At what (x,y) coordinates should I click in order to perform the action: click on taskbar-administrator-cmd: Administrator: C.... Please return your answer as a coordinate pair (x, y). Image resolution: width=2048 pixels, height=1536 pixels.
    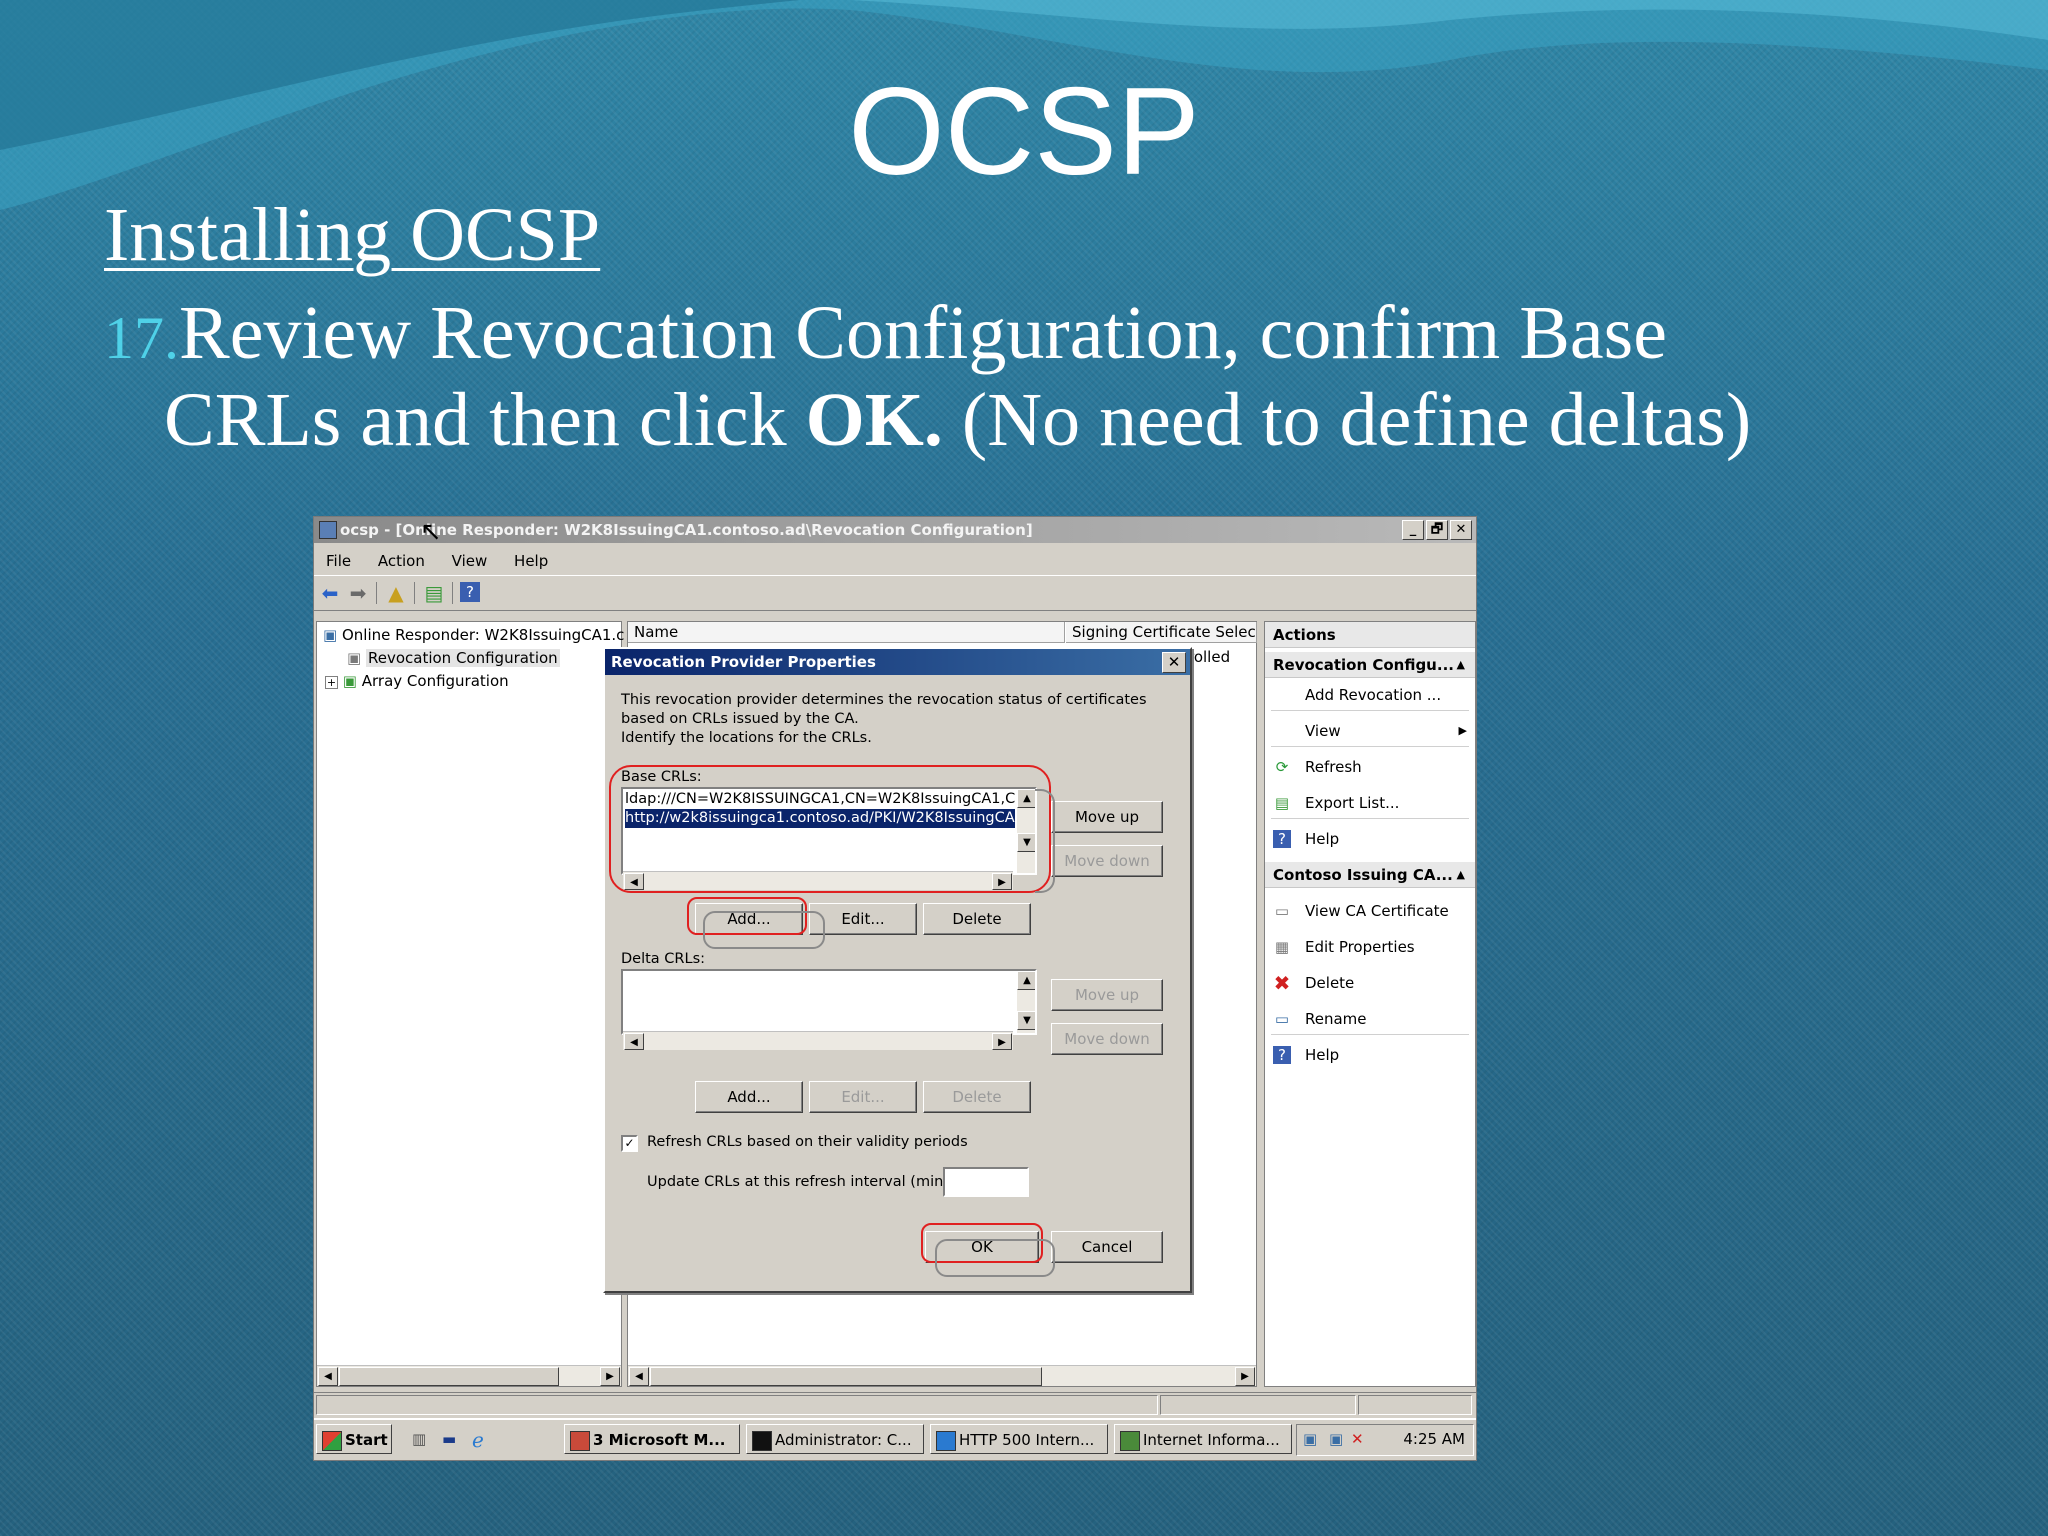
    Looking at the image, I should click on (835, 1439).